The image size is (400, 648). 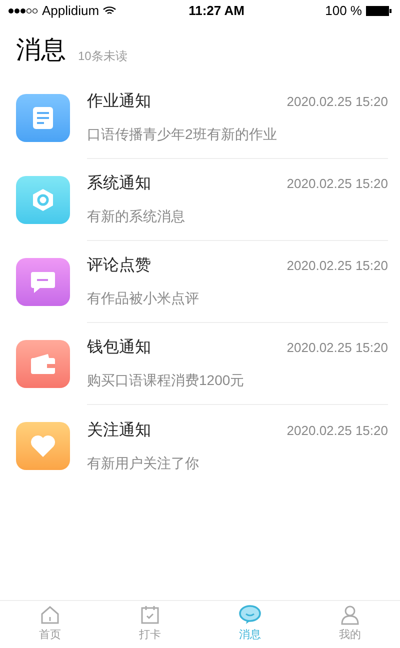 What do you see at coordinates (103, 56) in the screenshot?
I see `unread-count: 10条未读` at bounding box center [103, 56].